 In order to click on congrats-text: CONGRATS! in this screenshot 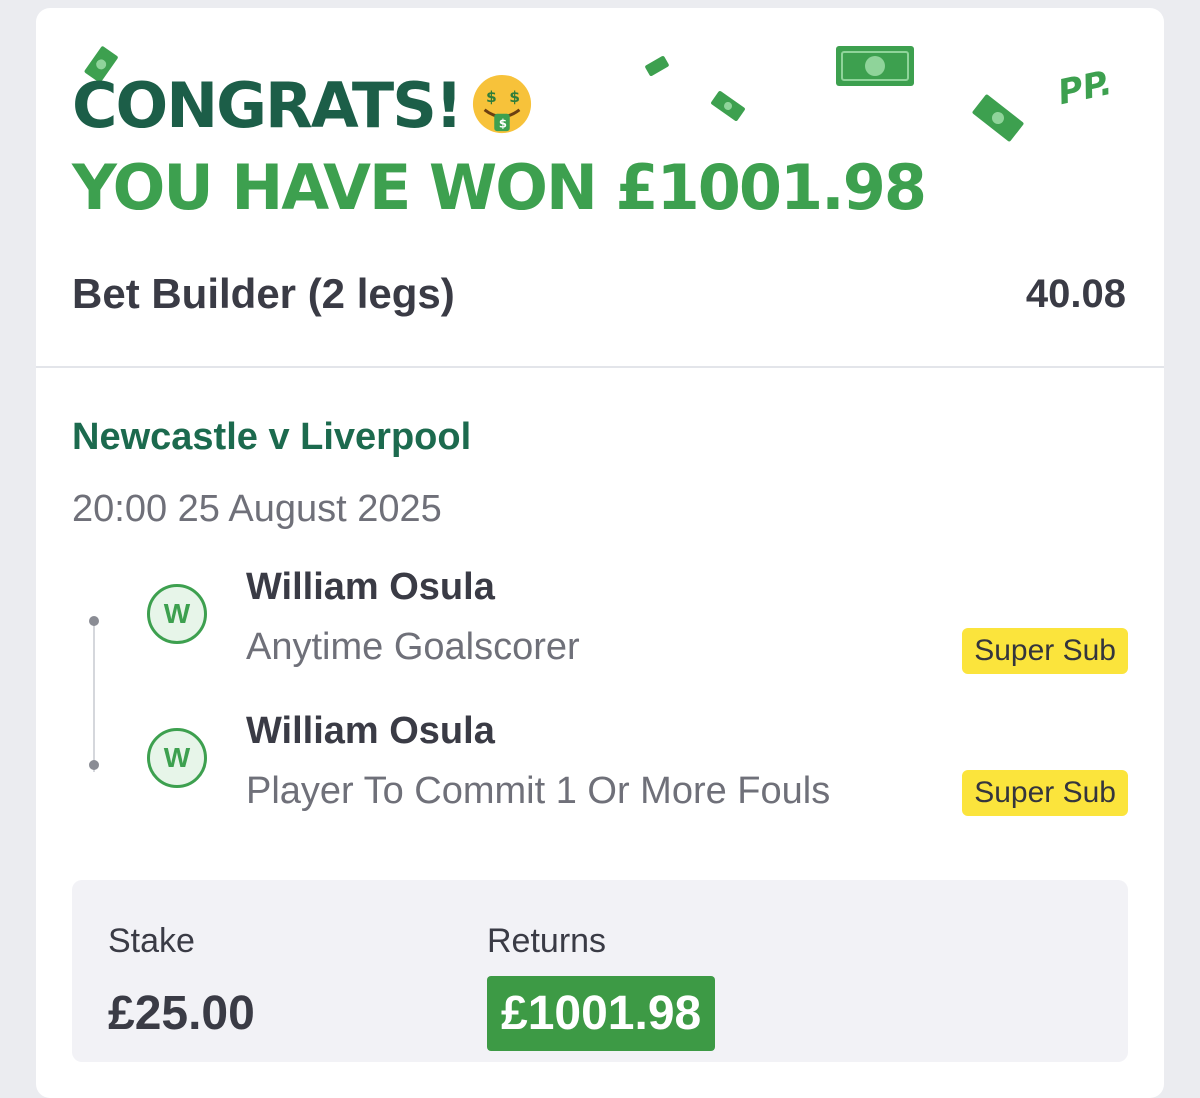, I will do `click(267, 105)`.